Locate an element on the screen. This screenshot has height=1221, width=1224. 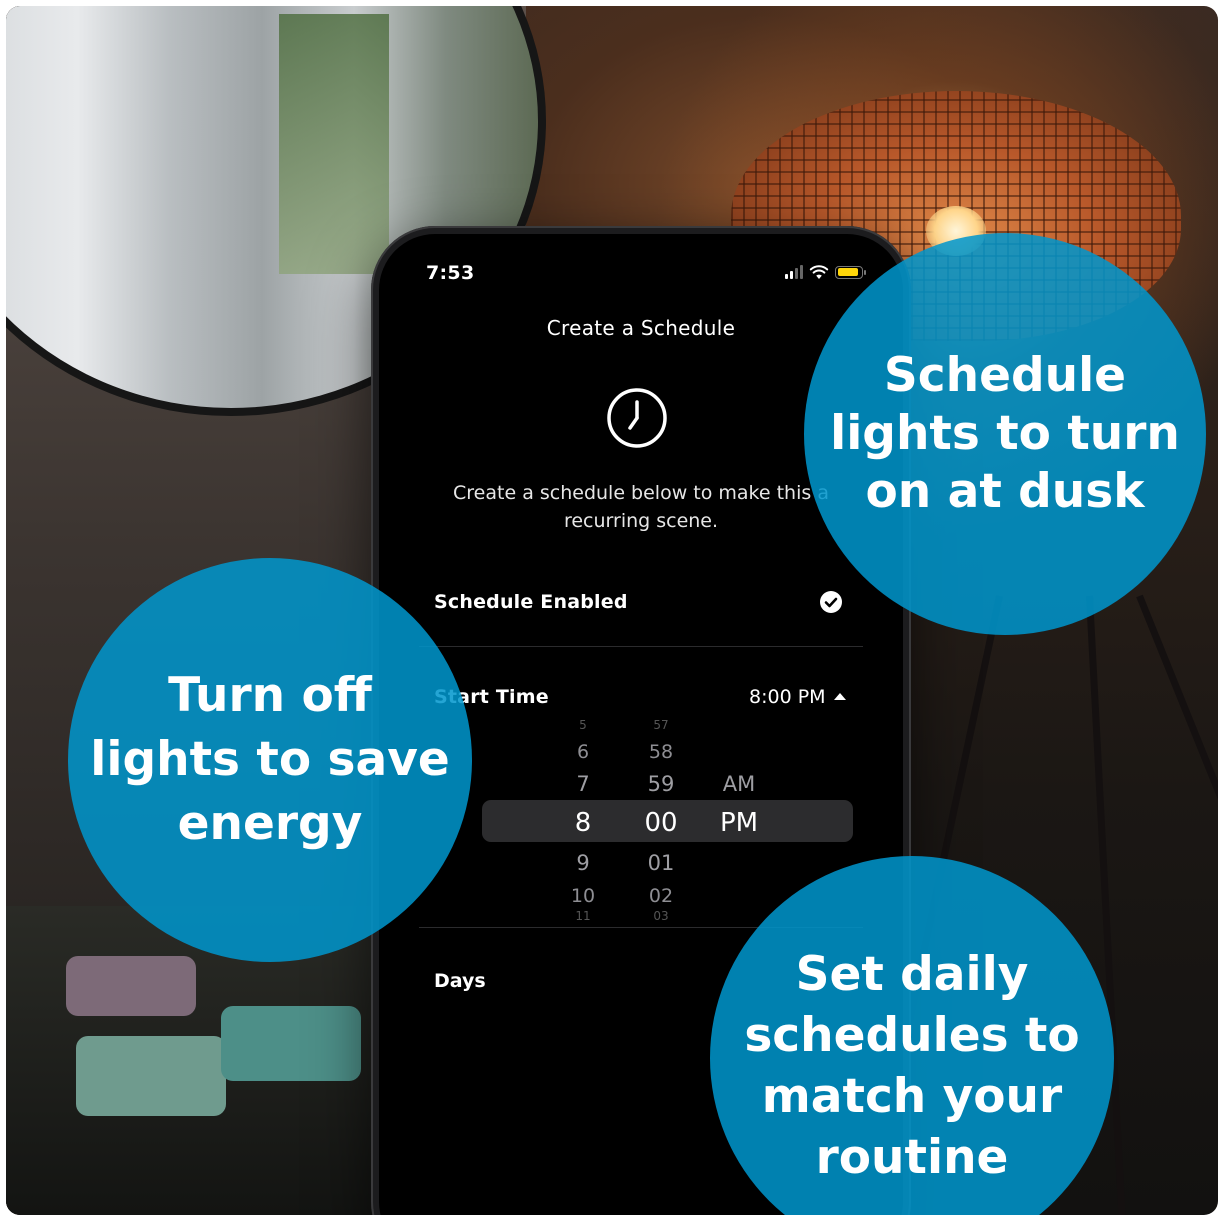
picker-hour: 11 is located at coordinates (583, 916).